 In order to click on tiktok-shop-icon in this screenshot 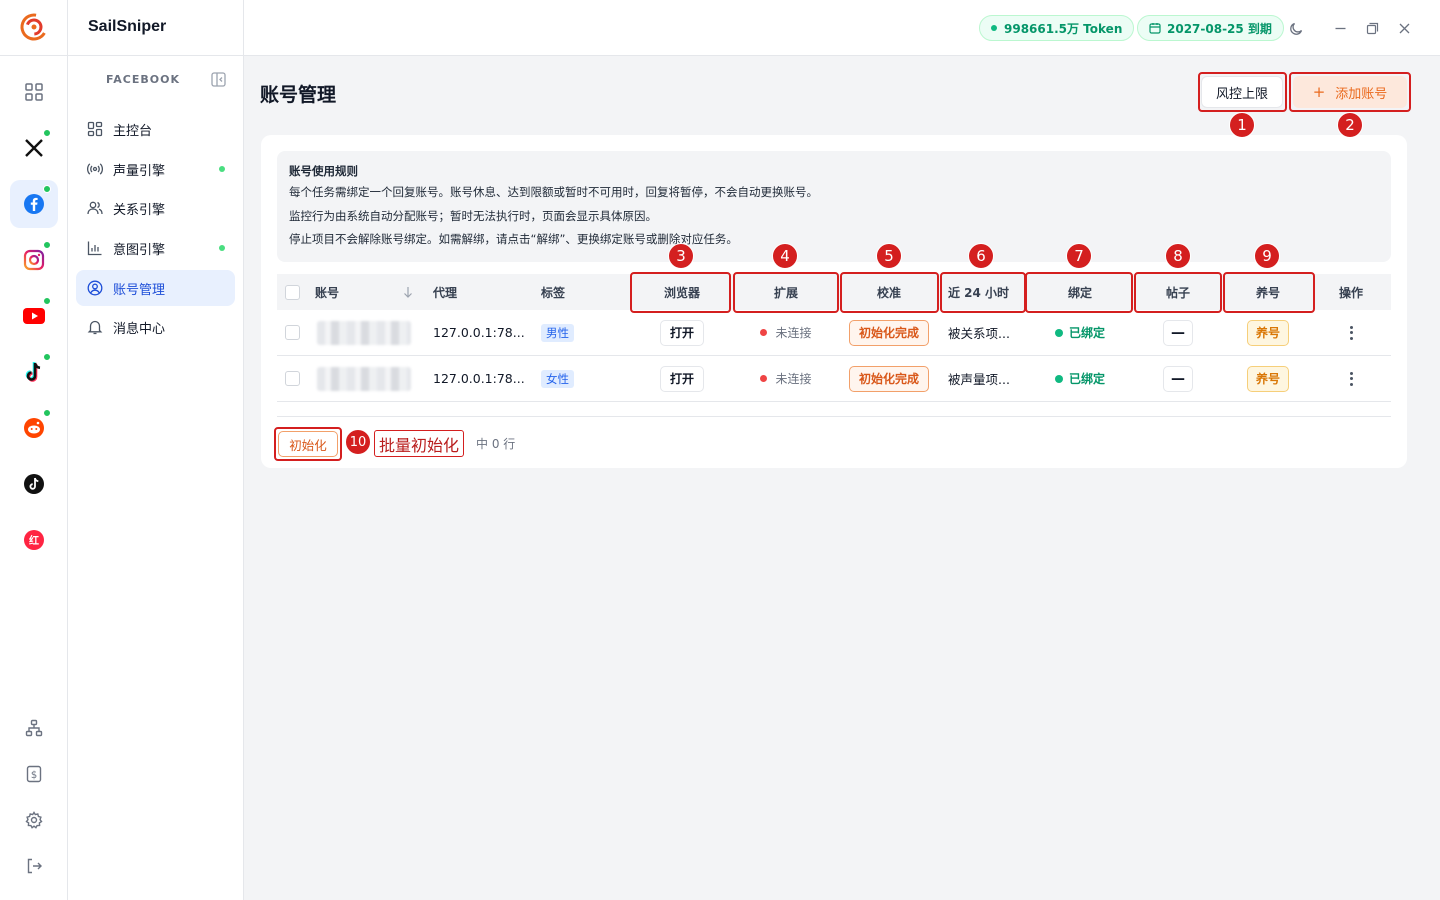, I will do `click(34, 484)`.